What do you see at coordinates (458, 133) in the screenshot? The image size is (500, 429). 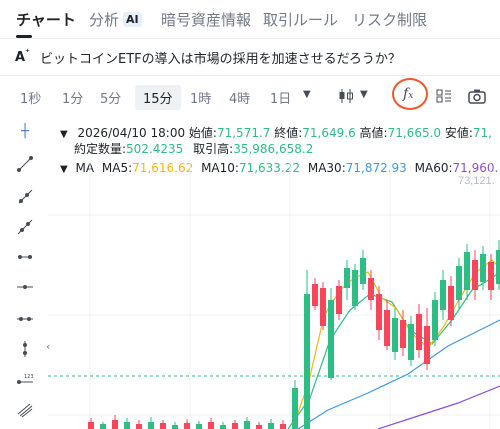 I see `low-label: 安値:` at bounding box center [458, 133].